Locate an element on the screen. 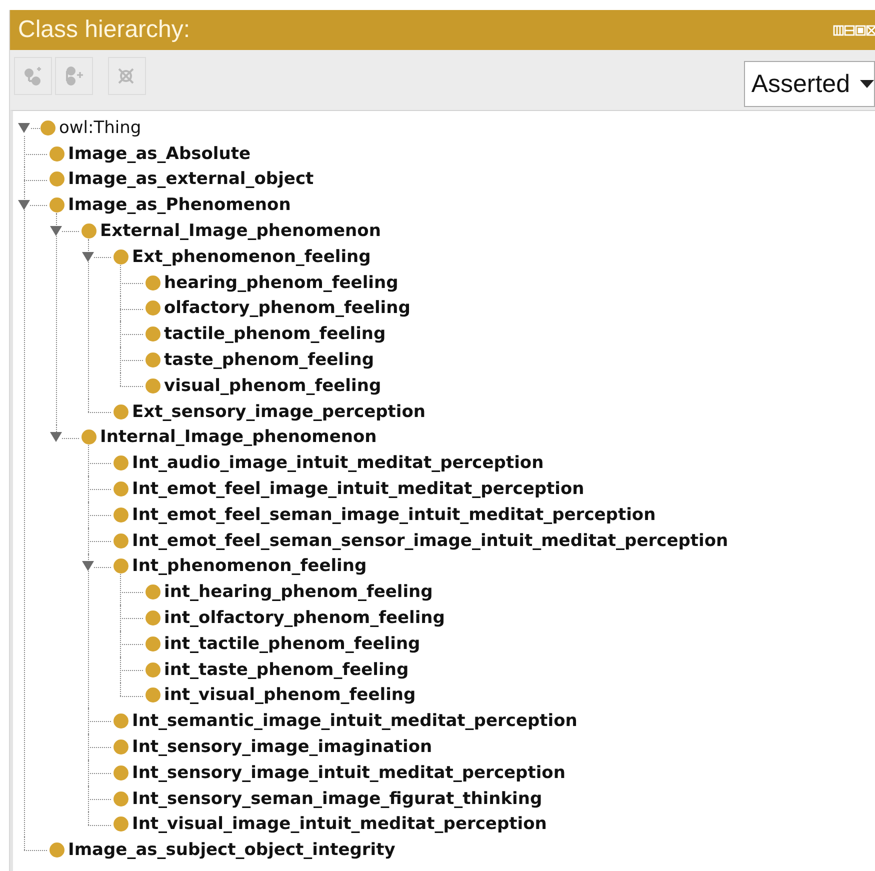 This screenshot has width=875, height=871. class-name: Internal_Image_phenomenon is located at coordinates (238, 437).